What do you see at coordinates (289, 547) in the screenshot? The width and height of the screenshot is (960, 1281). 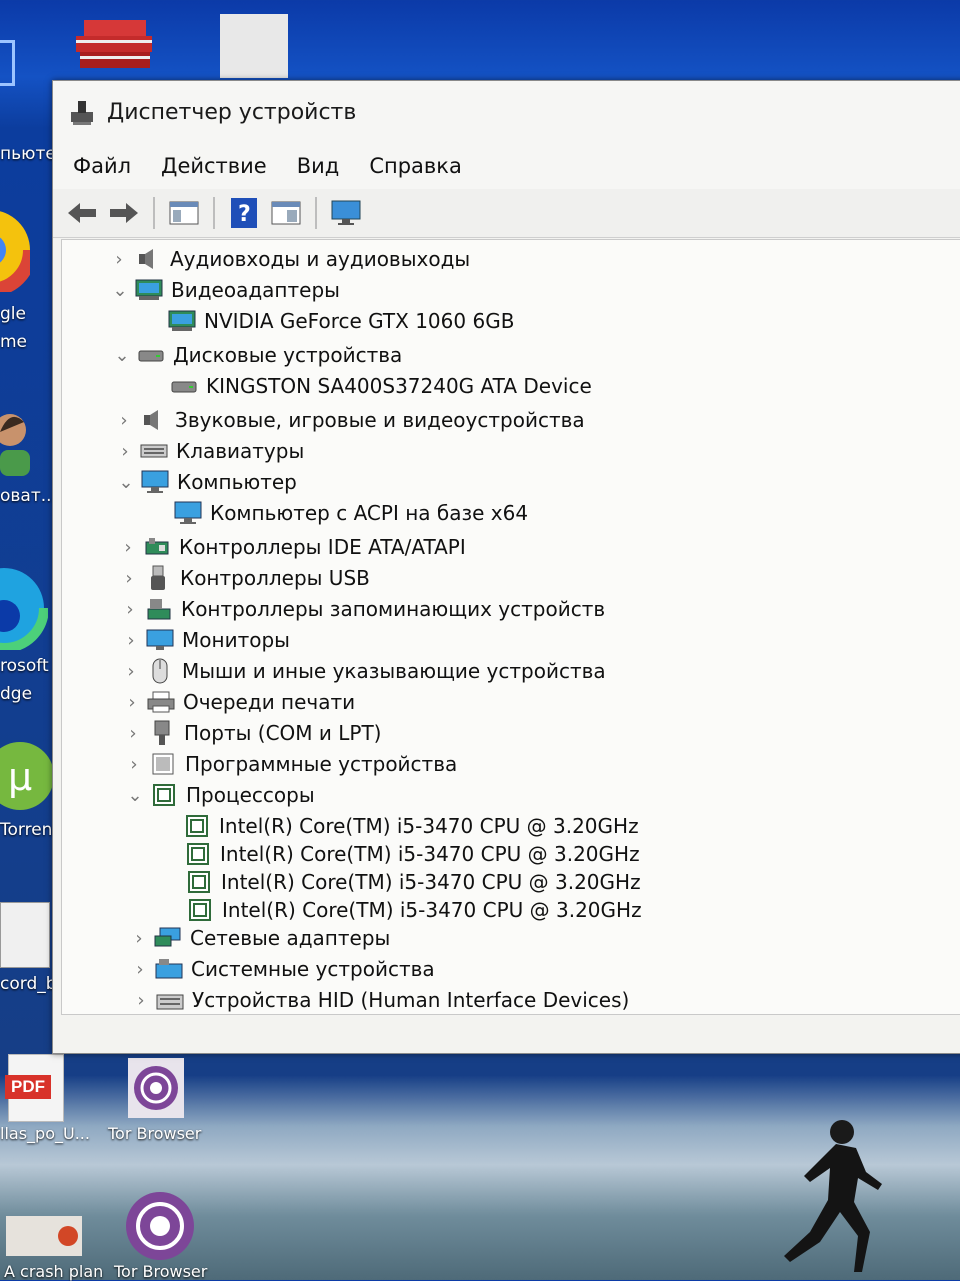 I see `tree-category: › Контроллеры IDE ATA/ATAPI` at bounding box center [289, 547].